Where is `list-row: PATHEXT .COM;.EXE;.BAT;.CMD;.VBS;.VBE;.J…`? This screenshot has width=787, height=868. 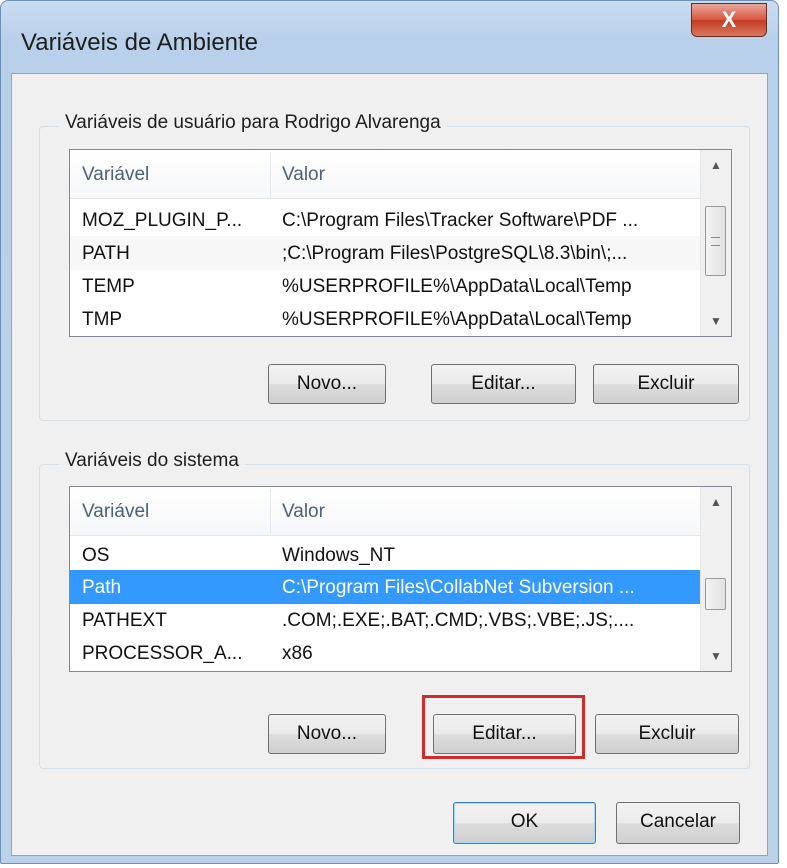 list-row: PATHEXT .COM;.EXE;.BAT;.CMD;.VBS;.VBE;.J… is located at coordinates (385, 620).